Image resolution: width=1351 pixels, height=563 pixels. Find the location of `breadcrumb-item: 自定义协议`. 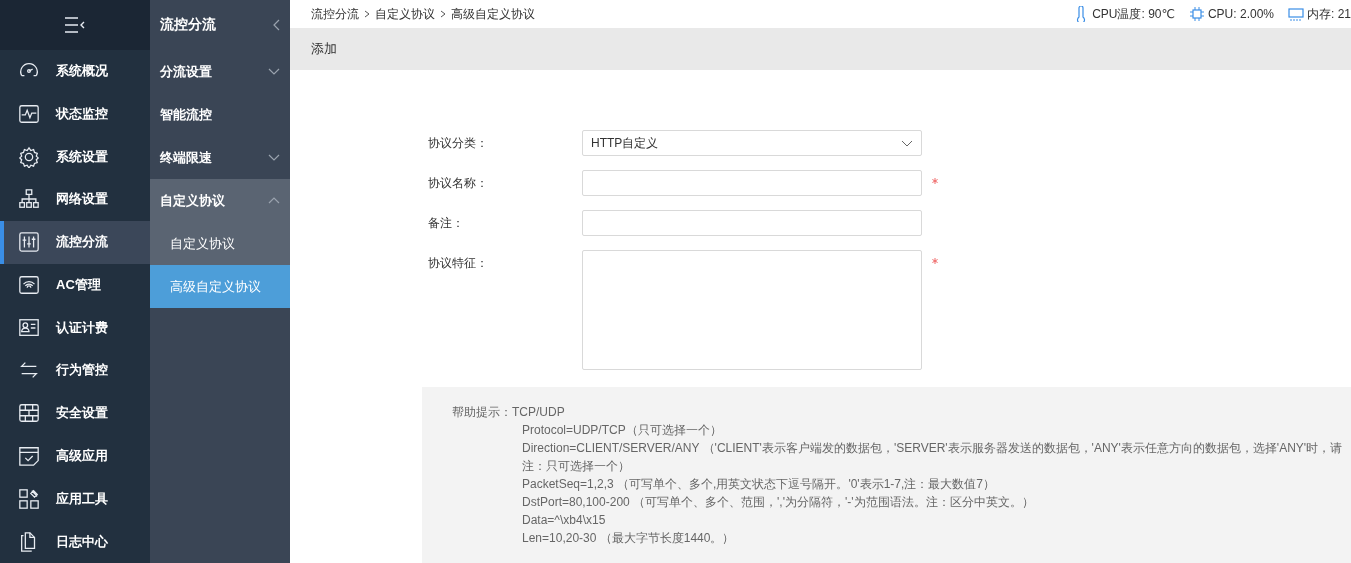

breadcrumb-item: 自定义协议 is located at coordinates (405, 14).